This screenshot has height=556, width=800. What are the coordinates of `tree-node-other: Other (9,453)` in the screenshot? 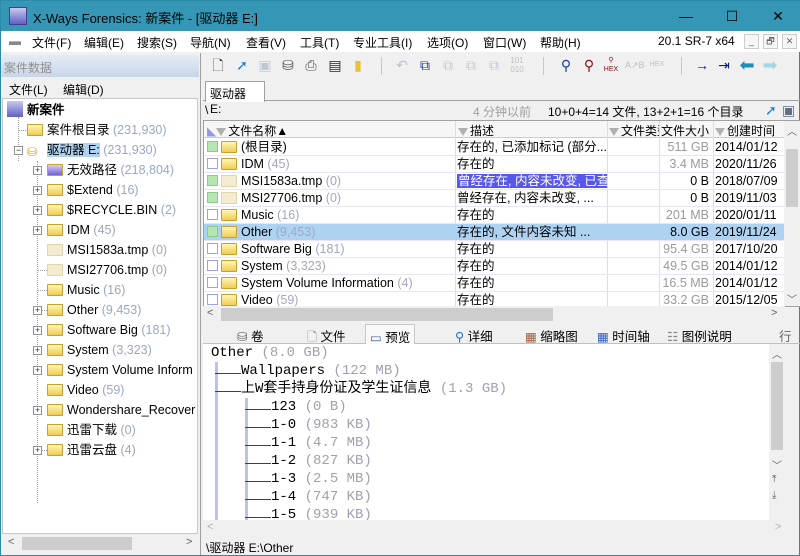 It's located at (94, 310).